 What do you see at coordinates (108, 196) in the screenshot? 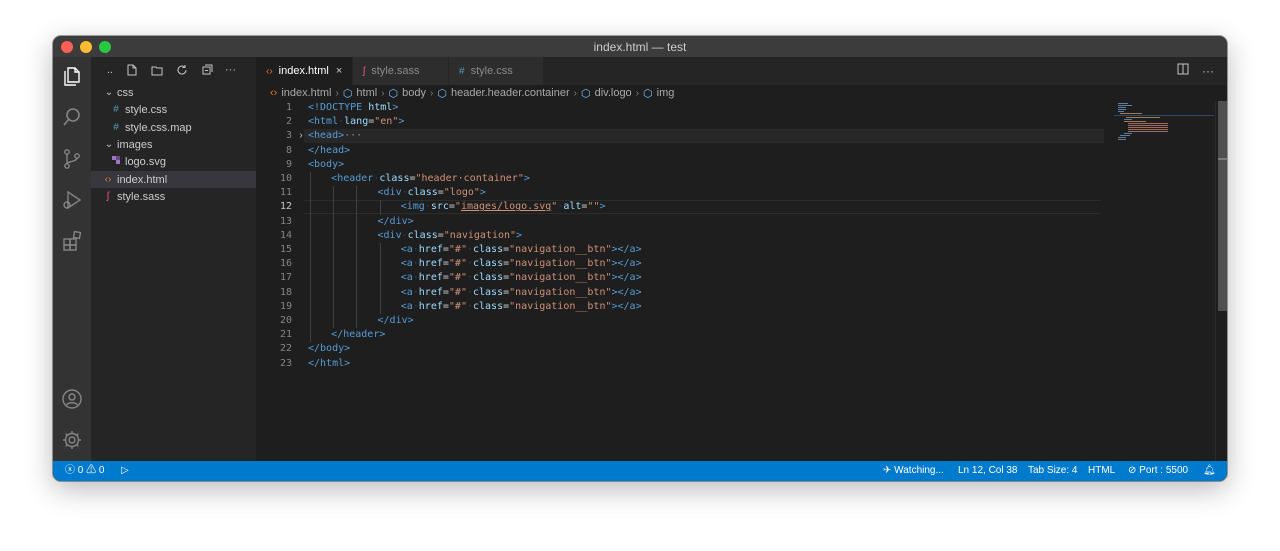
I see `sass-icon: ʃ` at bounding box center [108, 196].